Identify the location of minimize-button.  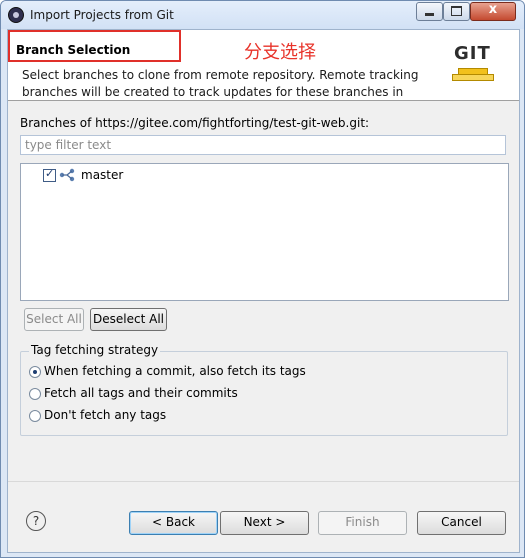
(429, 11).